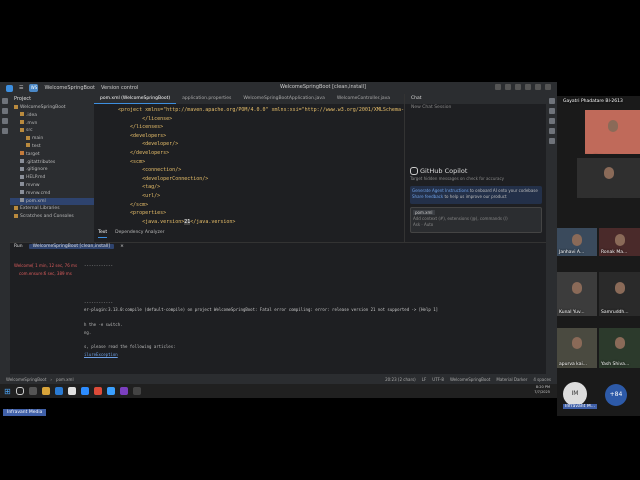  What do you see at coordinates (65, 379) in the screenshot?
I see `status-breadcrumb-file: pom.xml` at bounding box center [65, 379].